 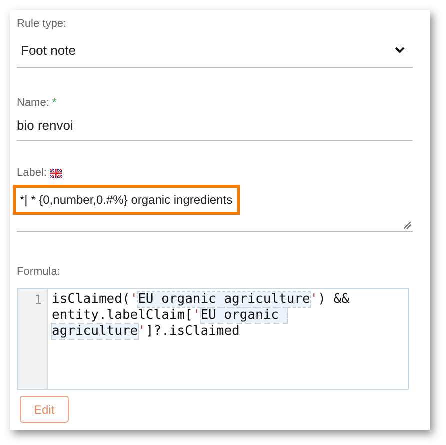 I want to click on label-text-area: *| * {0,number,0.#%} organic ingredients, so click(x=126, y=199).